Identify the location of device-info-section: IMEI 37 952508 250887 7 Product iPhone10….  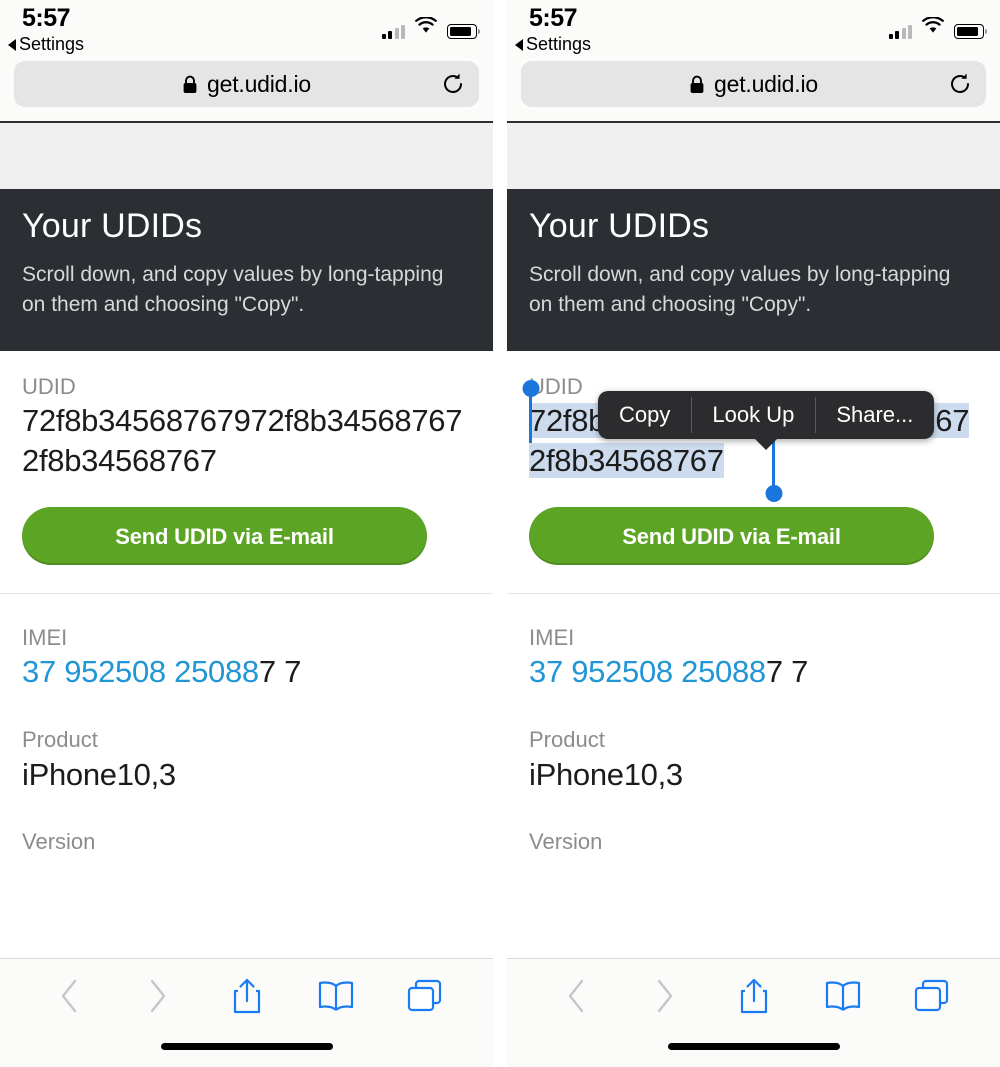
(246, 725).